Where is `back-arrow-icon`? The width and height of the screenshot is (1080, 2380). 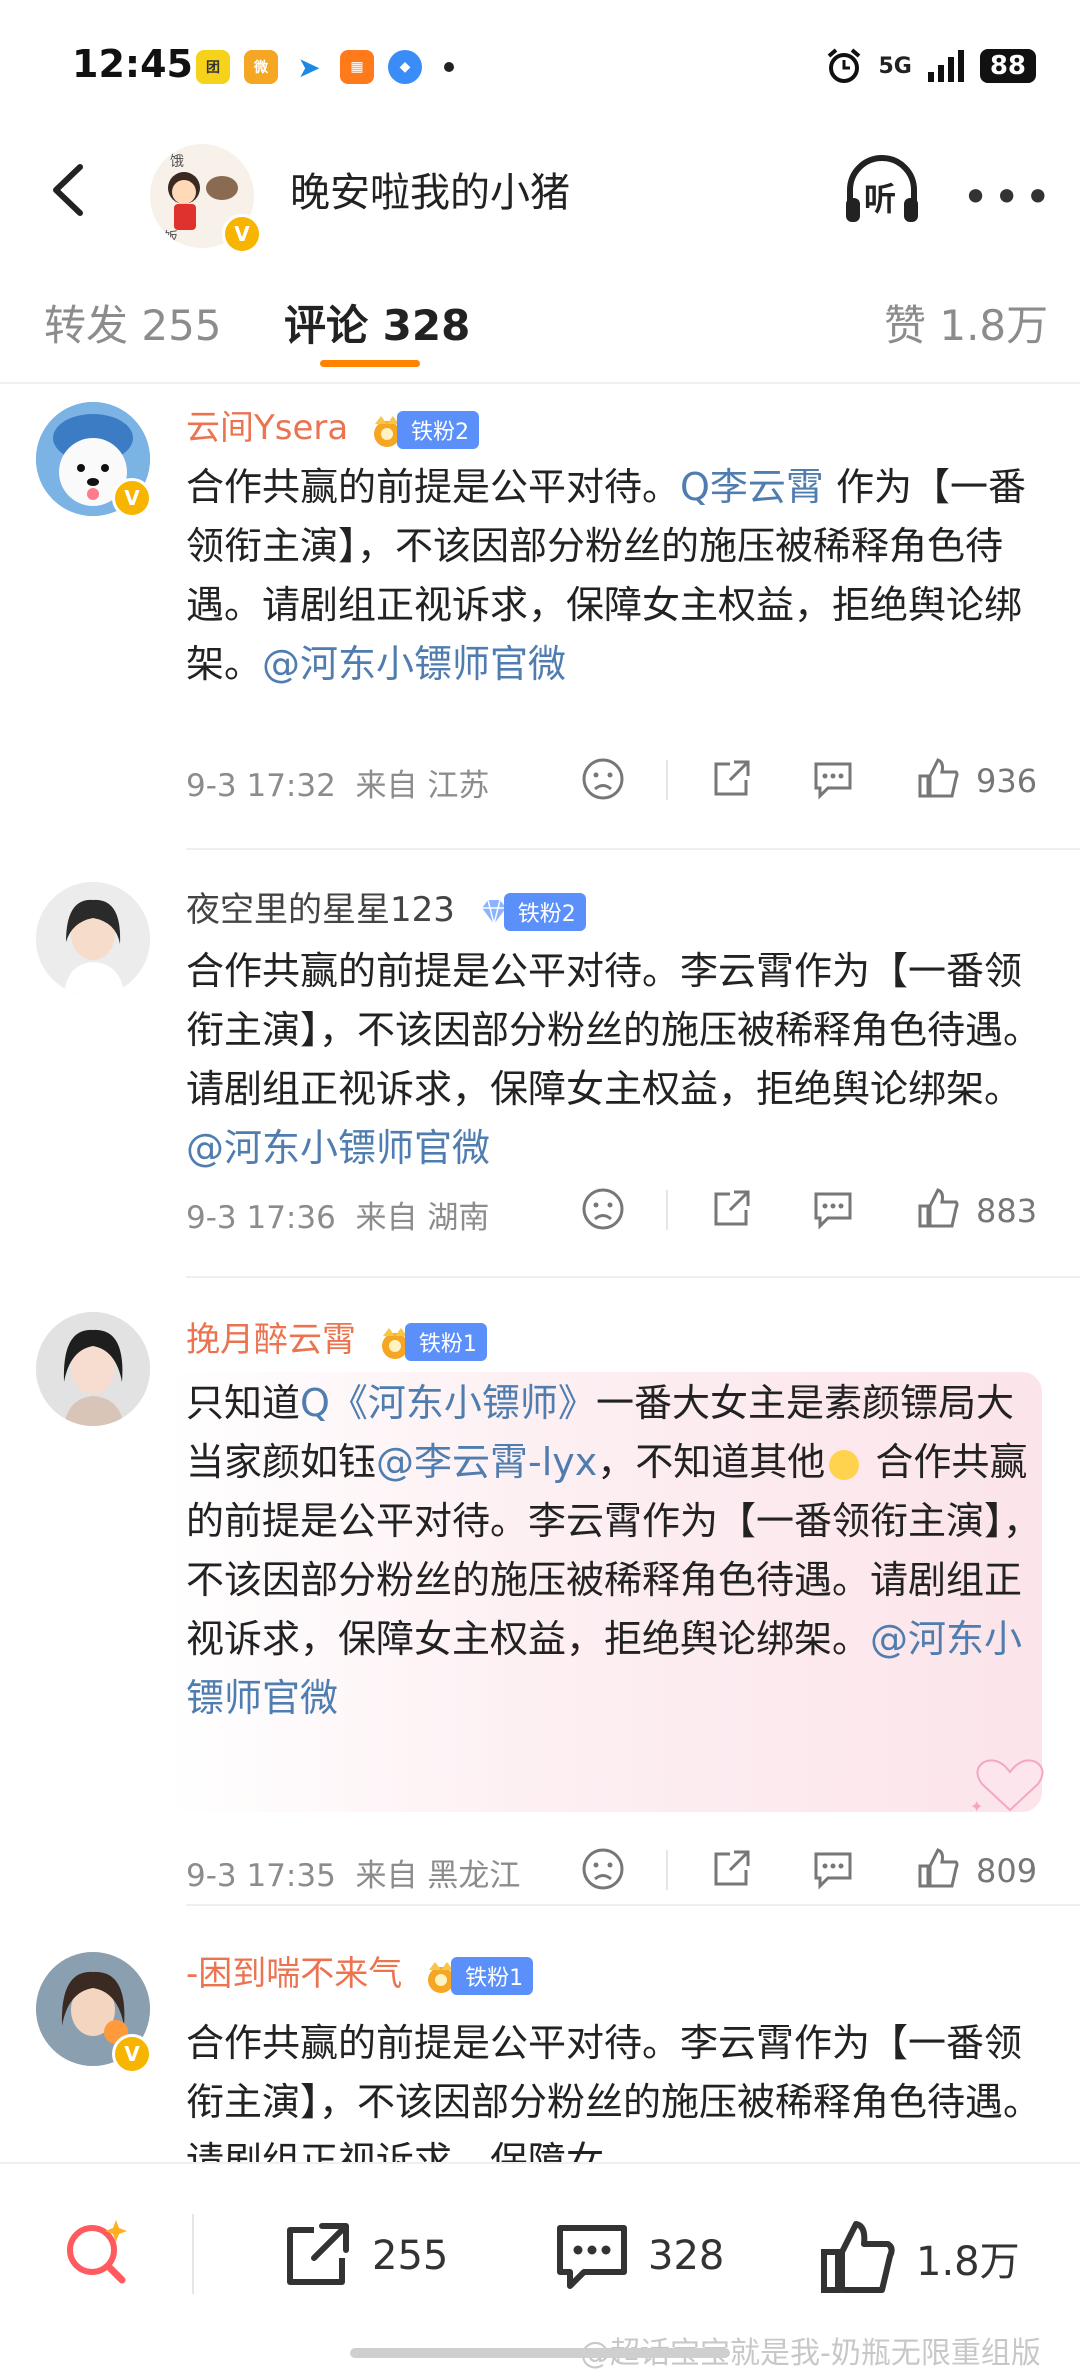 back-arrow-icon is located at coordinates (70, 190).